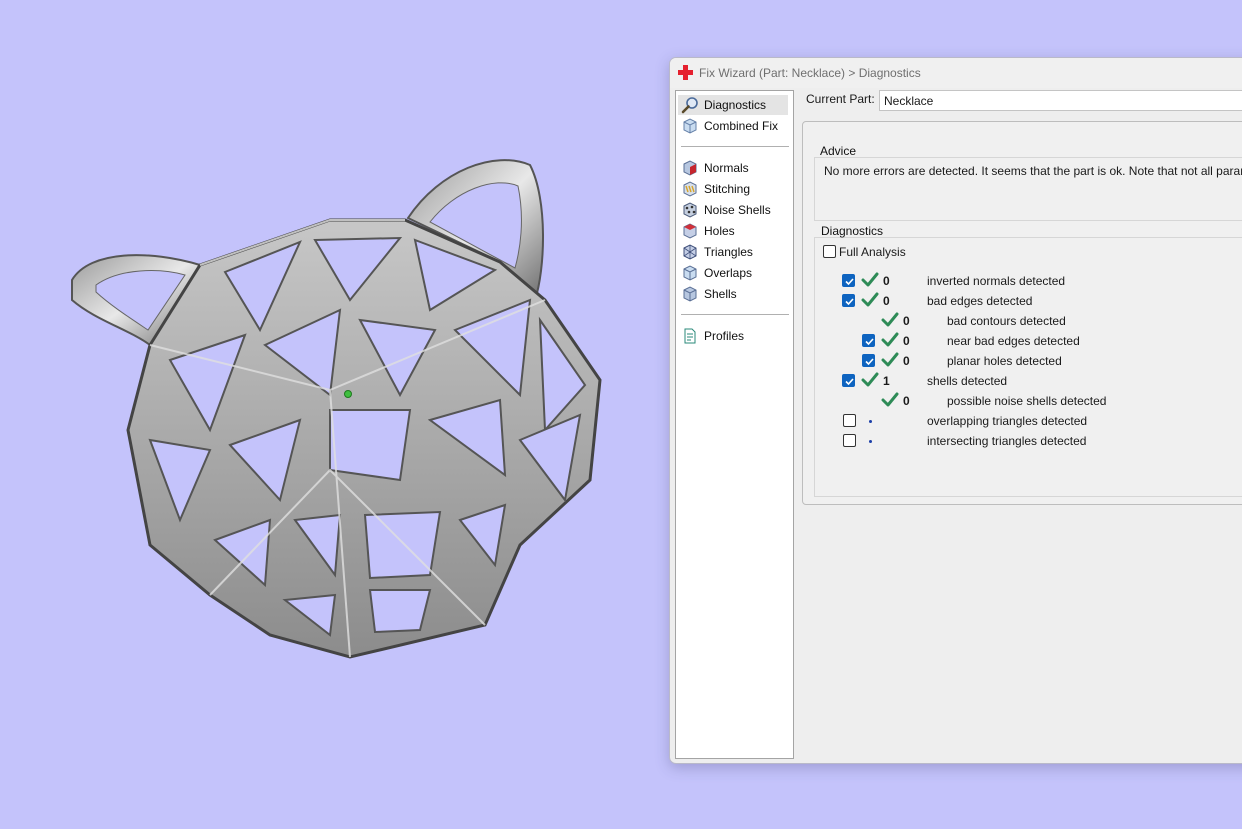 Image resolution: width=1242 pixels, height=829 pixels. Describe the element at coordinates (967, 381) in the screenshot. I see `shells-label: shells detected` at that location.